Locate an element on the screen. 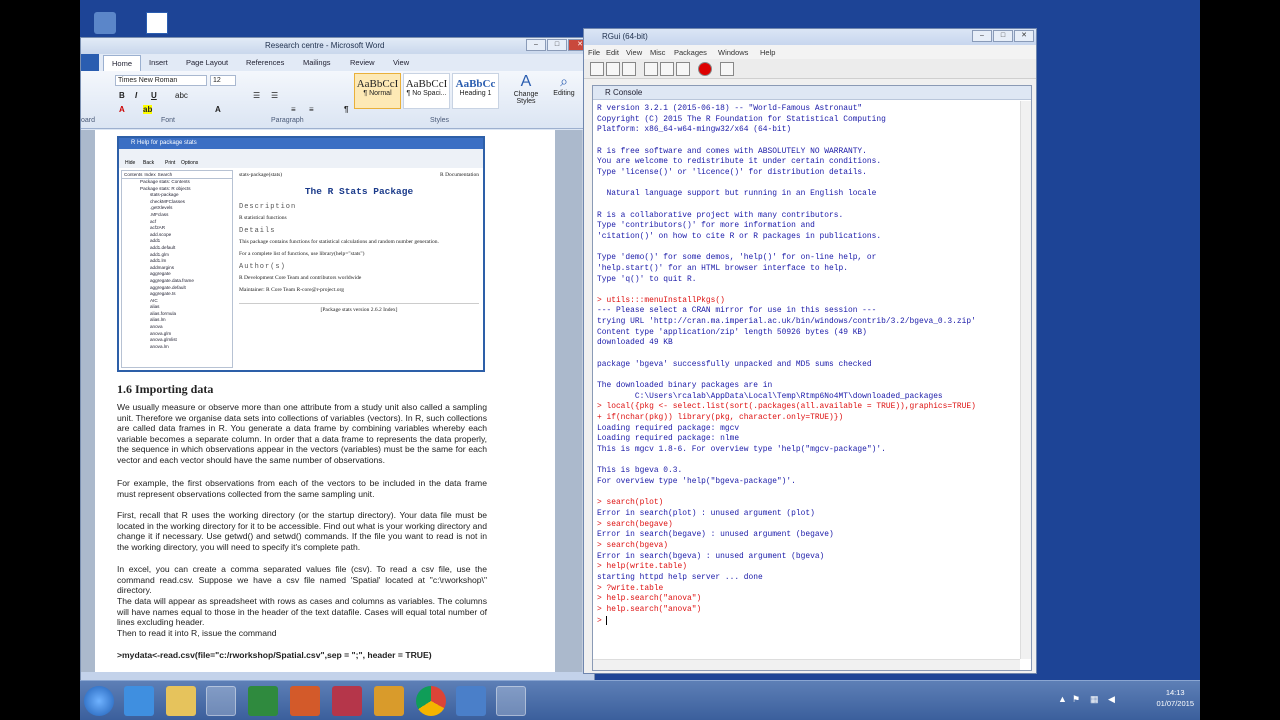 The image size is (1280, 720). group-clipboard: oard is located at coordinates (88, 120).